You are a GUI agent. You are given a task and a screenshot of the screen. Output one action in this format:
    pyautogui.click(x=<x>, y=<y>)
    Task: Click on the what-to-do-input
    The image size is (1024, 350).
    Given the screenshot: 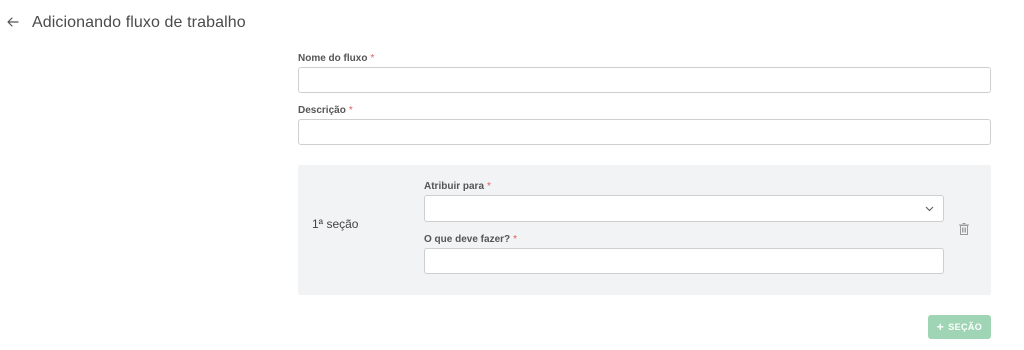 What is the action you would take?
    pyautogui.click(x=684, y=261)
    